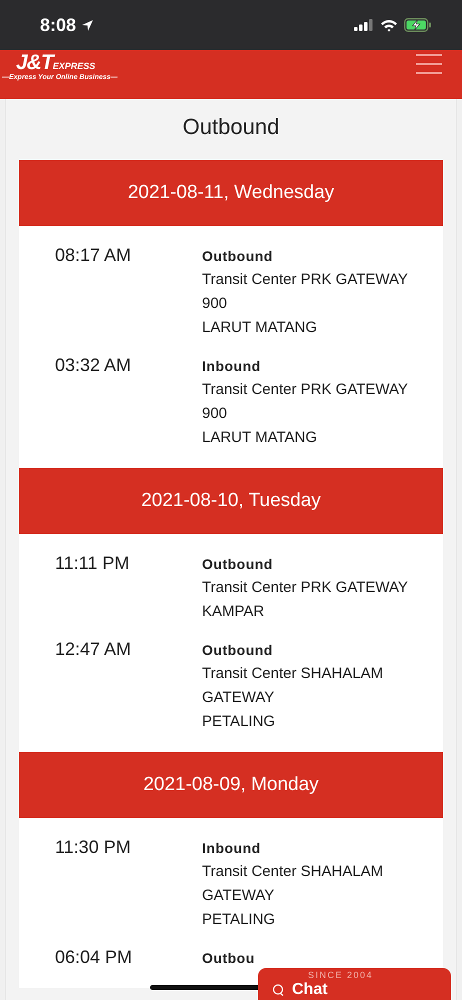 Image resolution: width=462 pixels, height=1000 pixels. I want to click on event-time: 06:04 PM, so click(94, 957).